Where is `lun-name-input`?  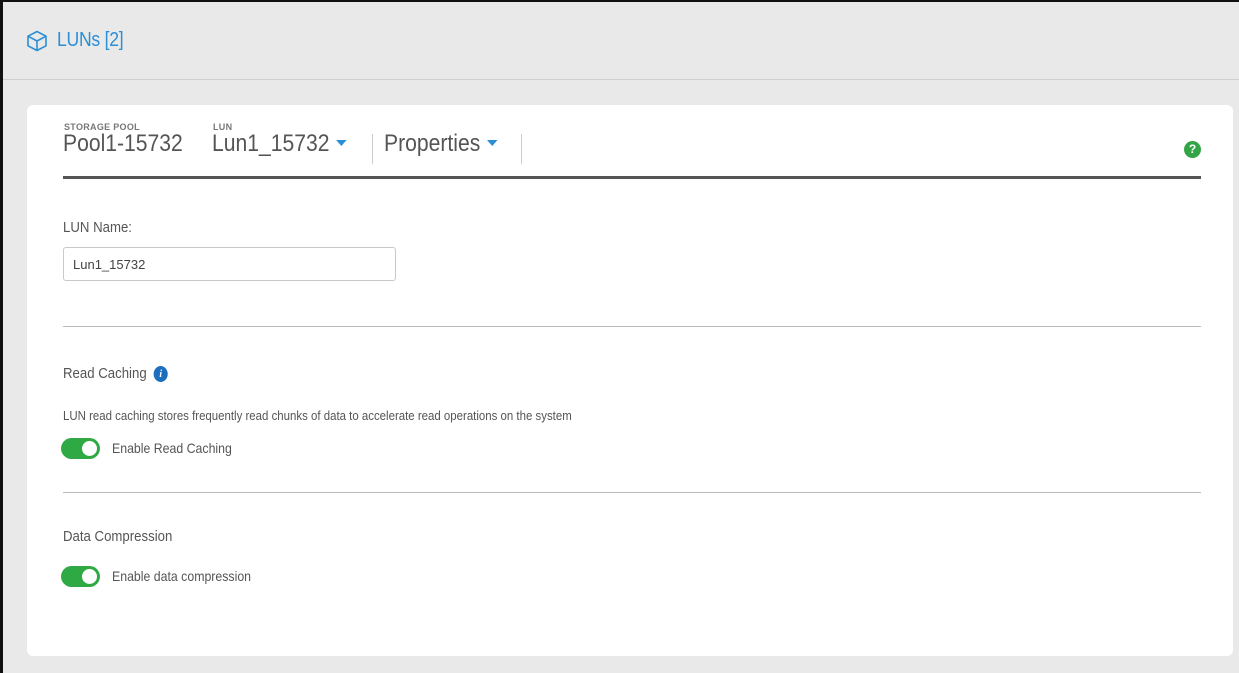 lun-name-input is located at coordinates (229, 264).